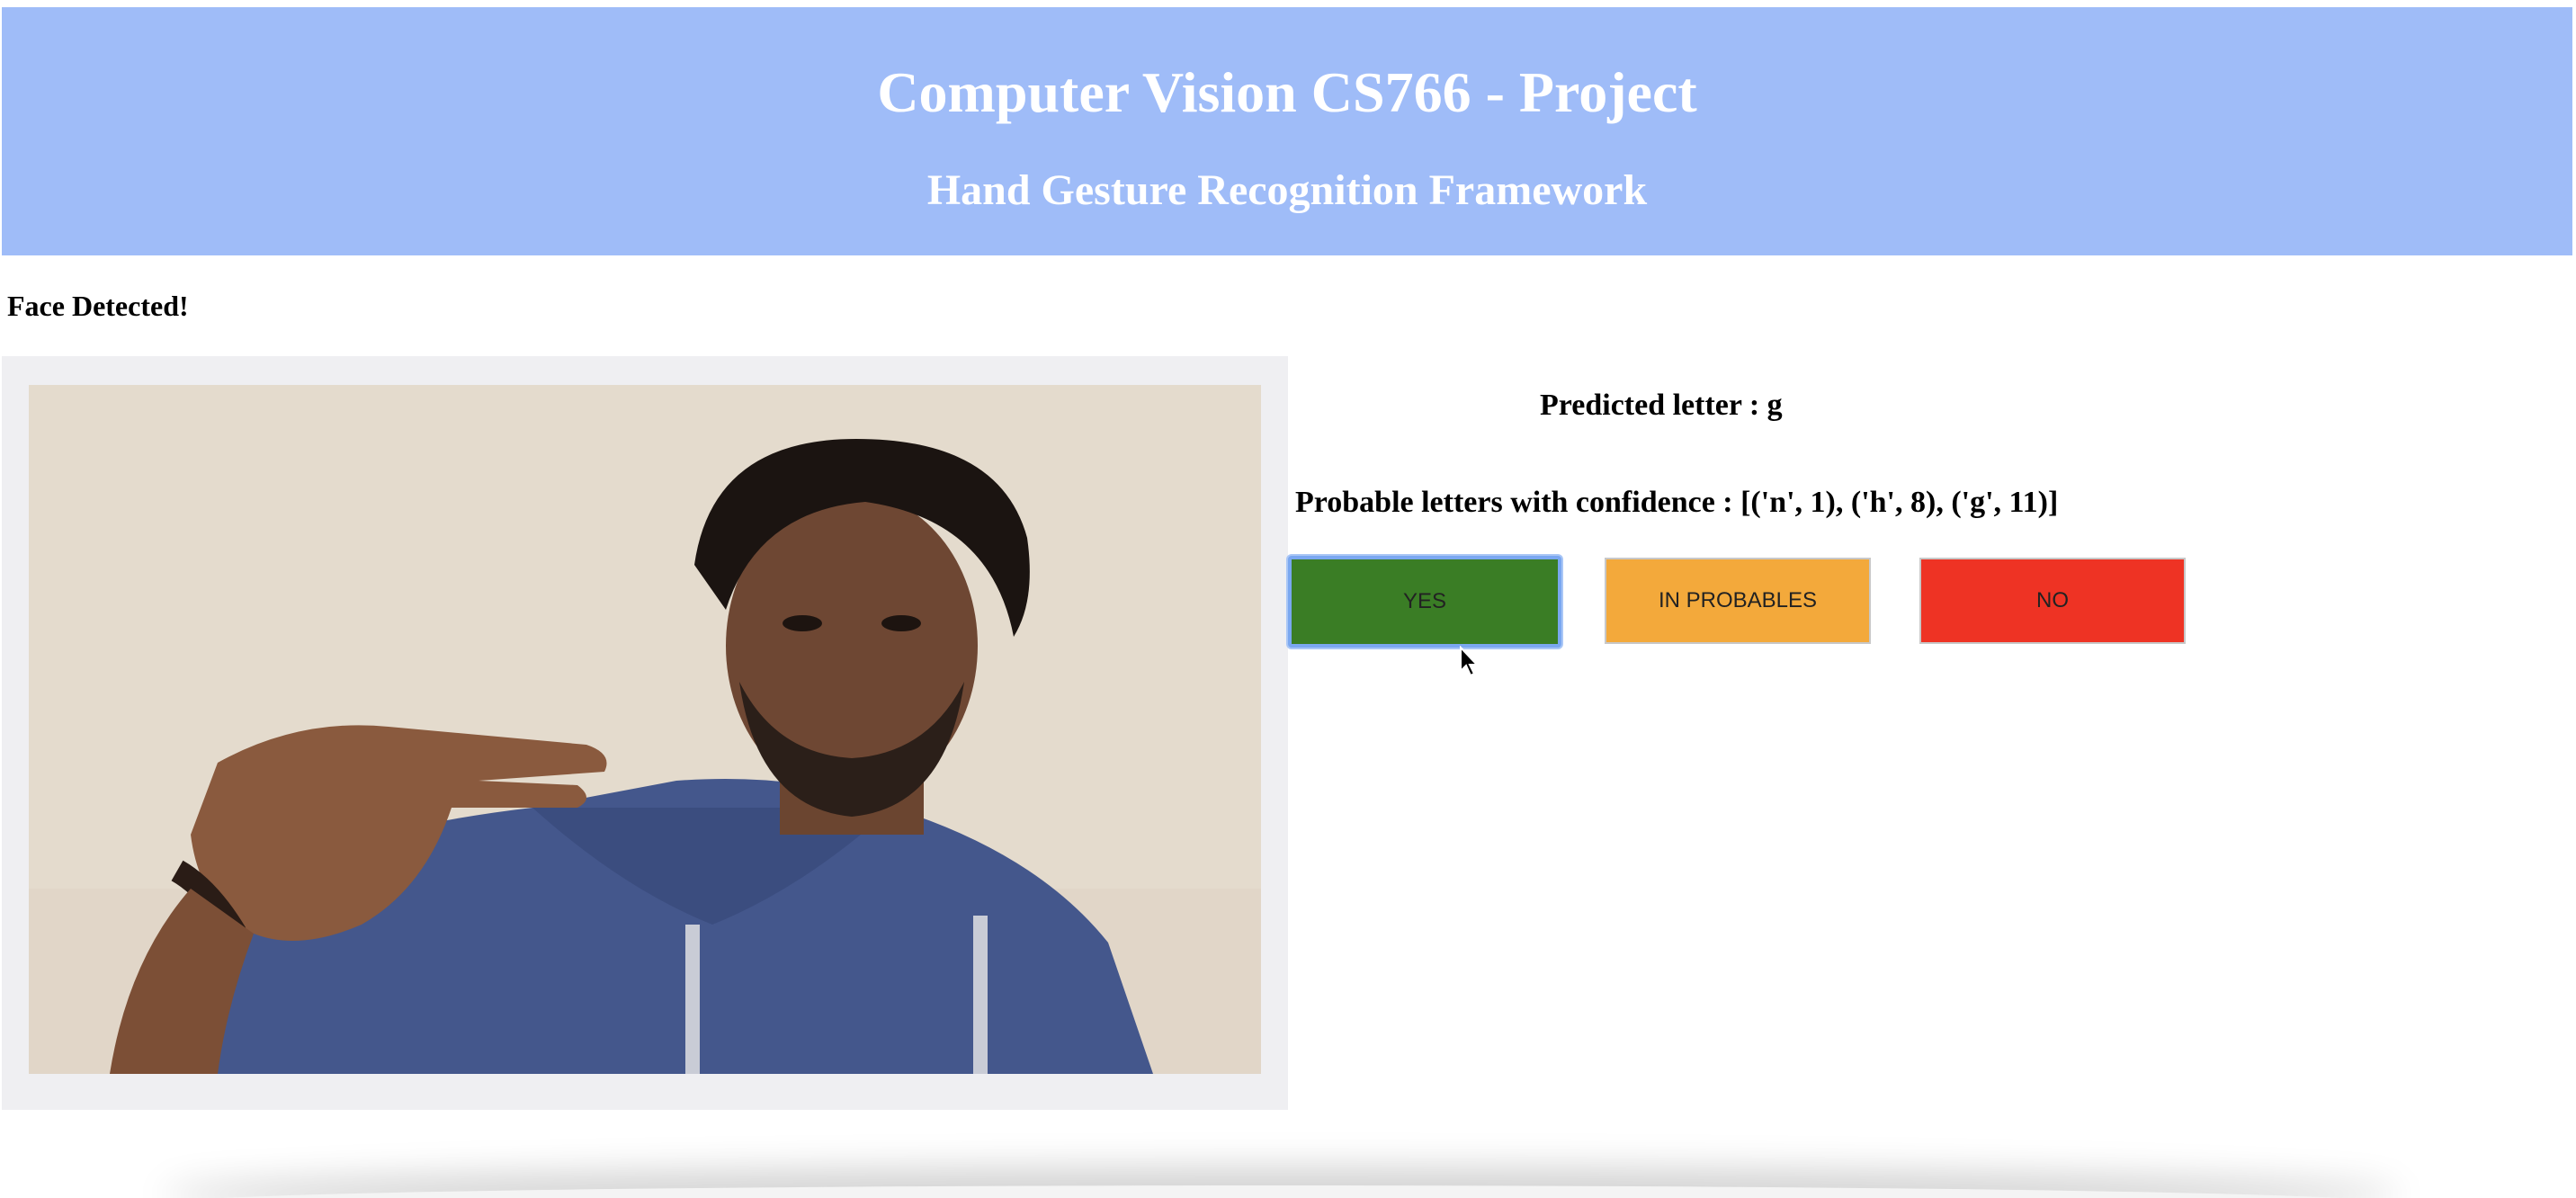 Image resolution: width=2576 pixels, height=1198 pixels. I want to click on face-detection-status: Face Detected!, so click(98, 306).